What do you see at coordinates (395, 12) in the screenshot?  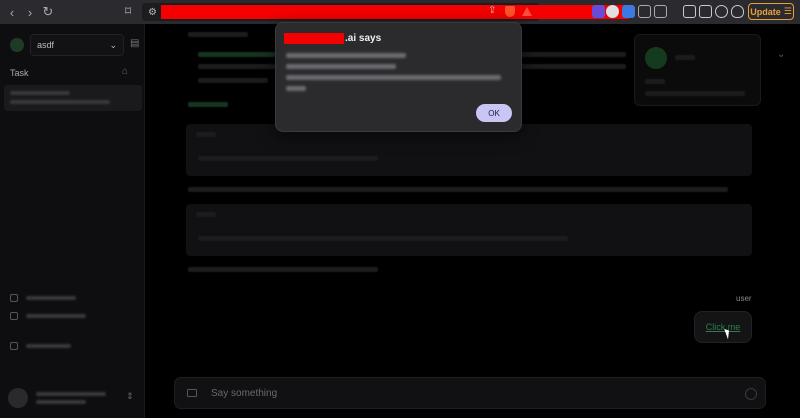 I see `url-redaction` at bounding box center [395, 12].